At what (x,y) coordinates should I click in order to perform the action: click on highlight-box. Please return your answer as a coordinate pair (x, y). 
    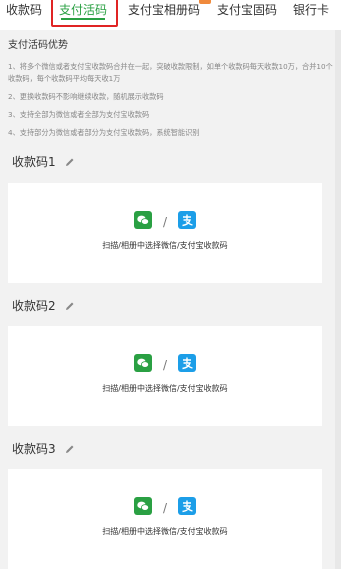
    Looking at the image, I should click on (84, 13).